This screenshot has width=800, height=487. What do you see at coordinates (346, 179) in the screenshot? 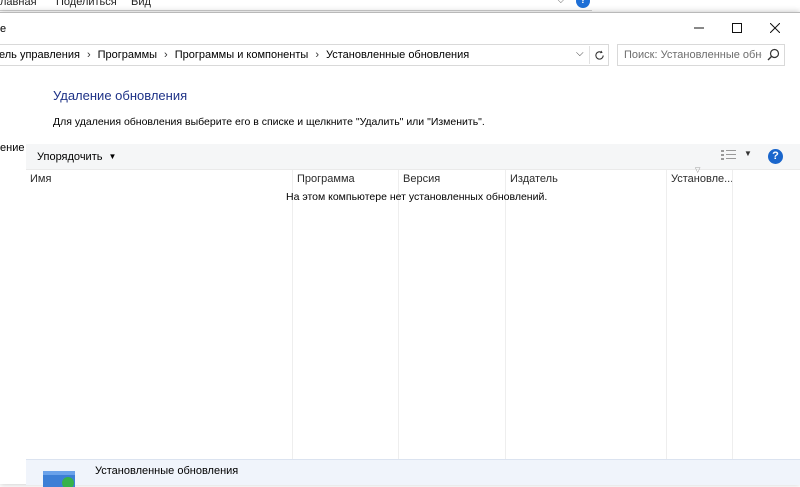
I see `column-header-program: Программа` at bounding box center [346, 179].